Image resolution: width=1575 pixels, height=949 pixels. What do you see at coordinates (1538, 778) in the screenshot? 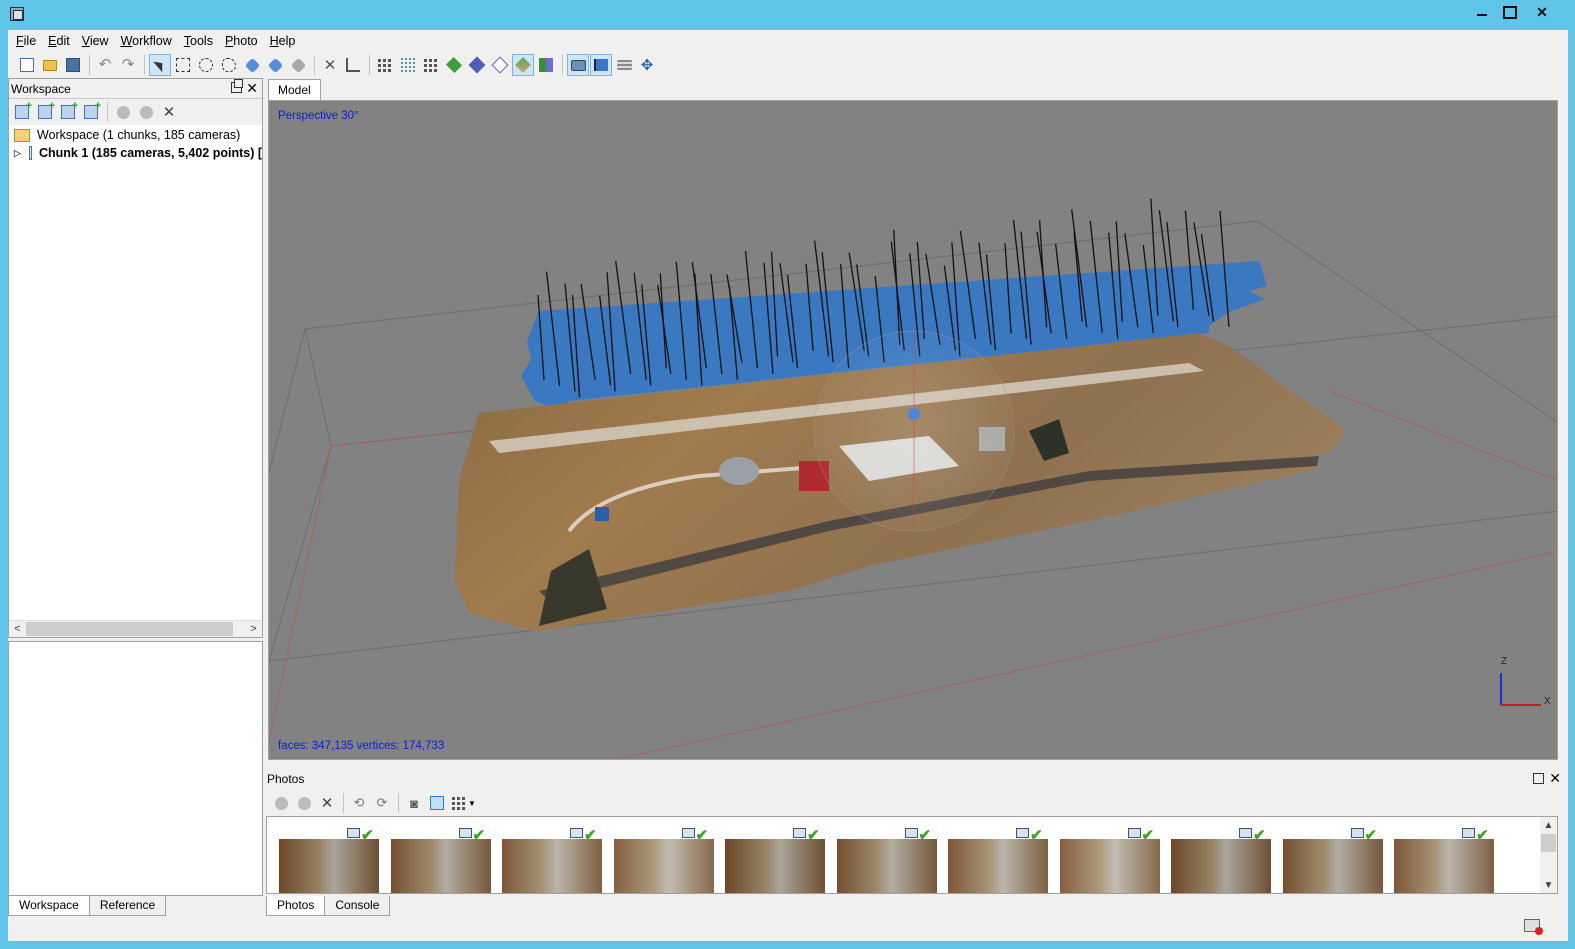
I see `float-photos-panel-icon` at bounding box center [1538, 778].